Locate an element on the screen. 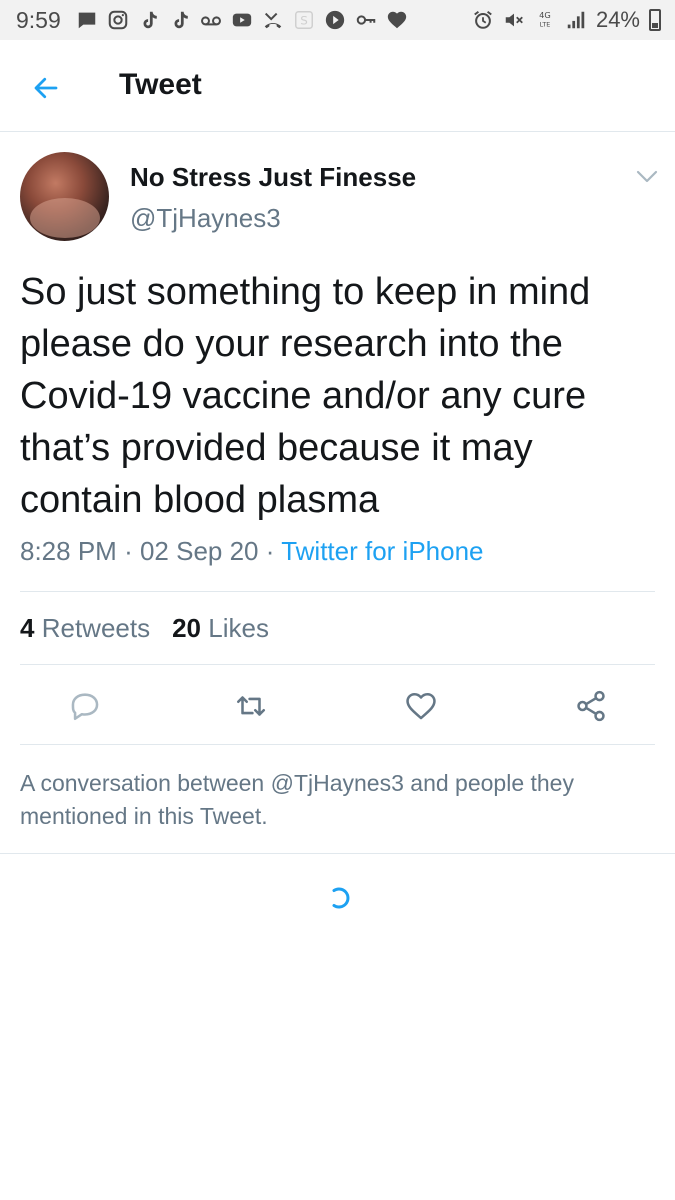  mute-icon is located at coordinates (514, 20).